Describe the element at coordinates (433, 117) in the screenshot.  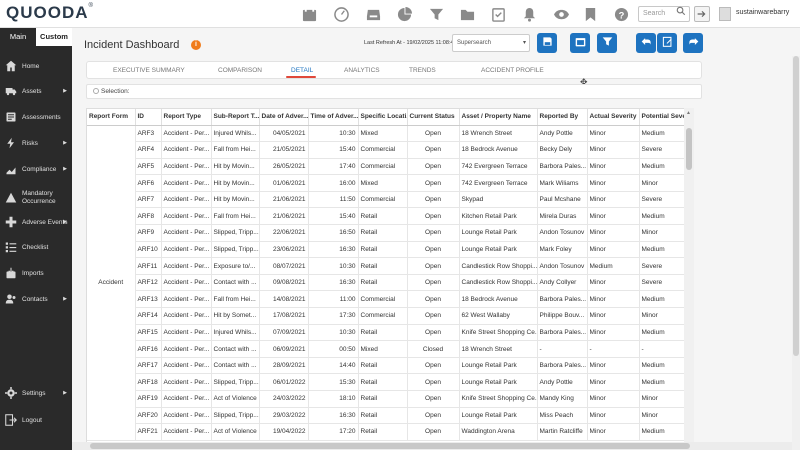
I see `column-header: Current Status` at that location.